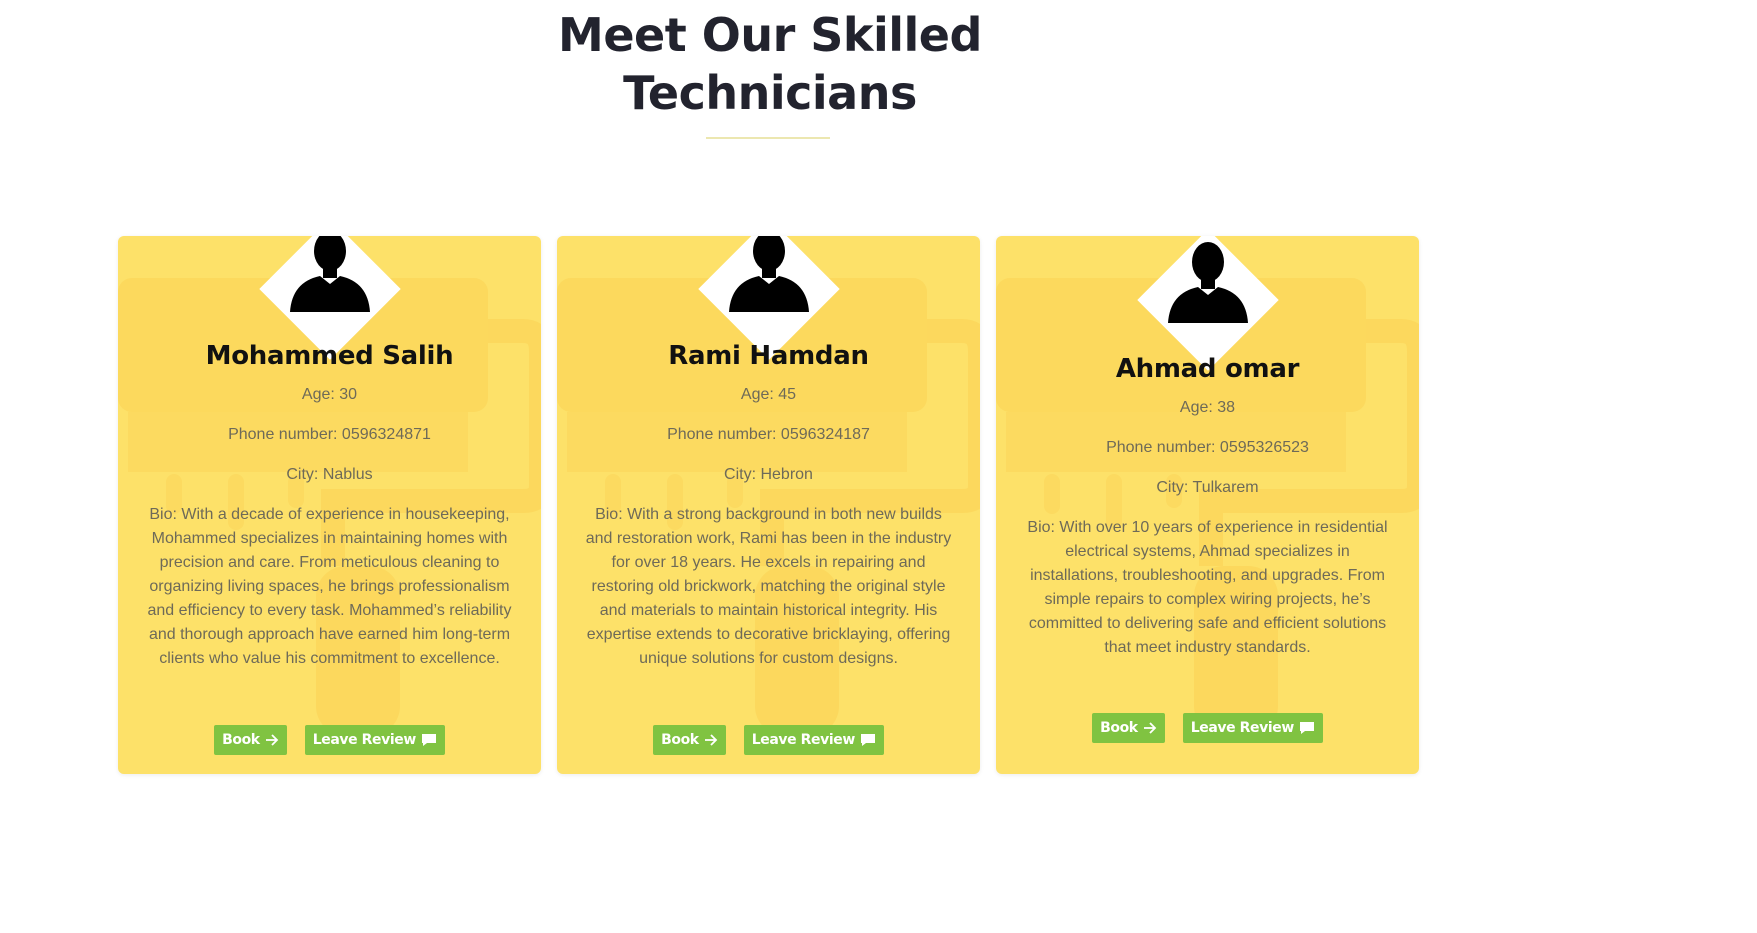 This screenshot has width=1757, height=933. What do you see at coordinates (768, 138) in the screenshot?
I see `title-divider` at bounding box center [768, 138].